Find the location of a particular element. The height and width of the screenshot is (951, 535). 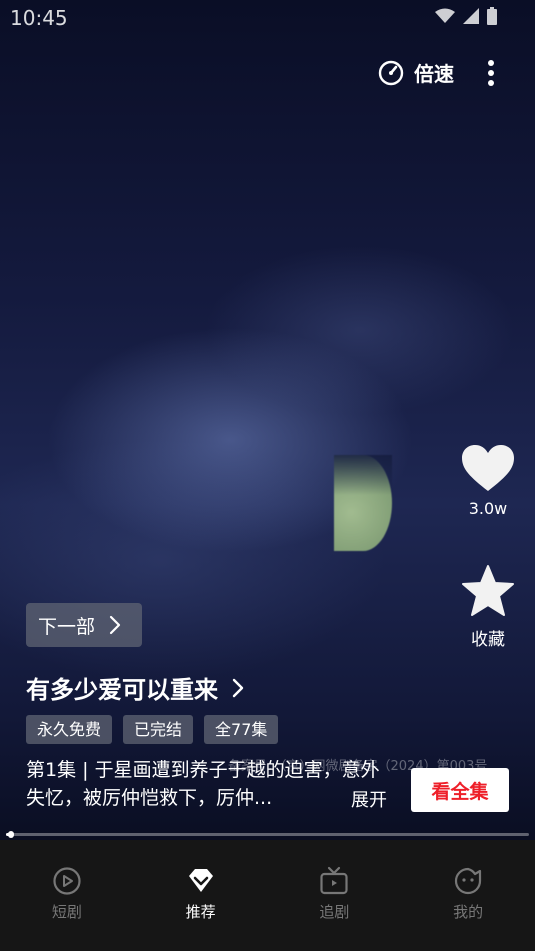

tv-icon is located at coordinates (334, 880).